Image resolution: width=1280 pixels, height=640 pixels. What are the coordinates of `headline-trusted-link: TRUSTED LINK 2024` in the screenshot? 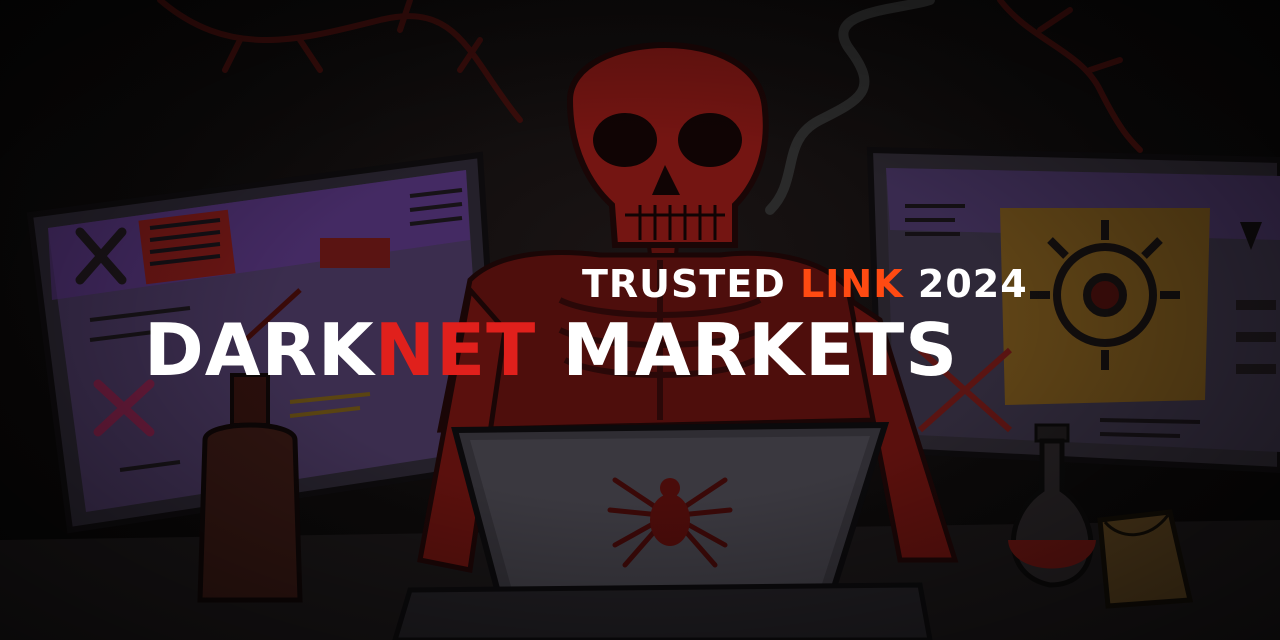 It's located at (842, 284).